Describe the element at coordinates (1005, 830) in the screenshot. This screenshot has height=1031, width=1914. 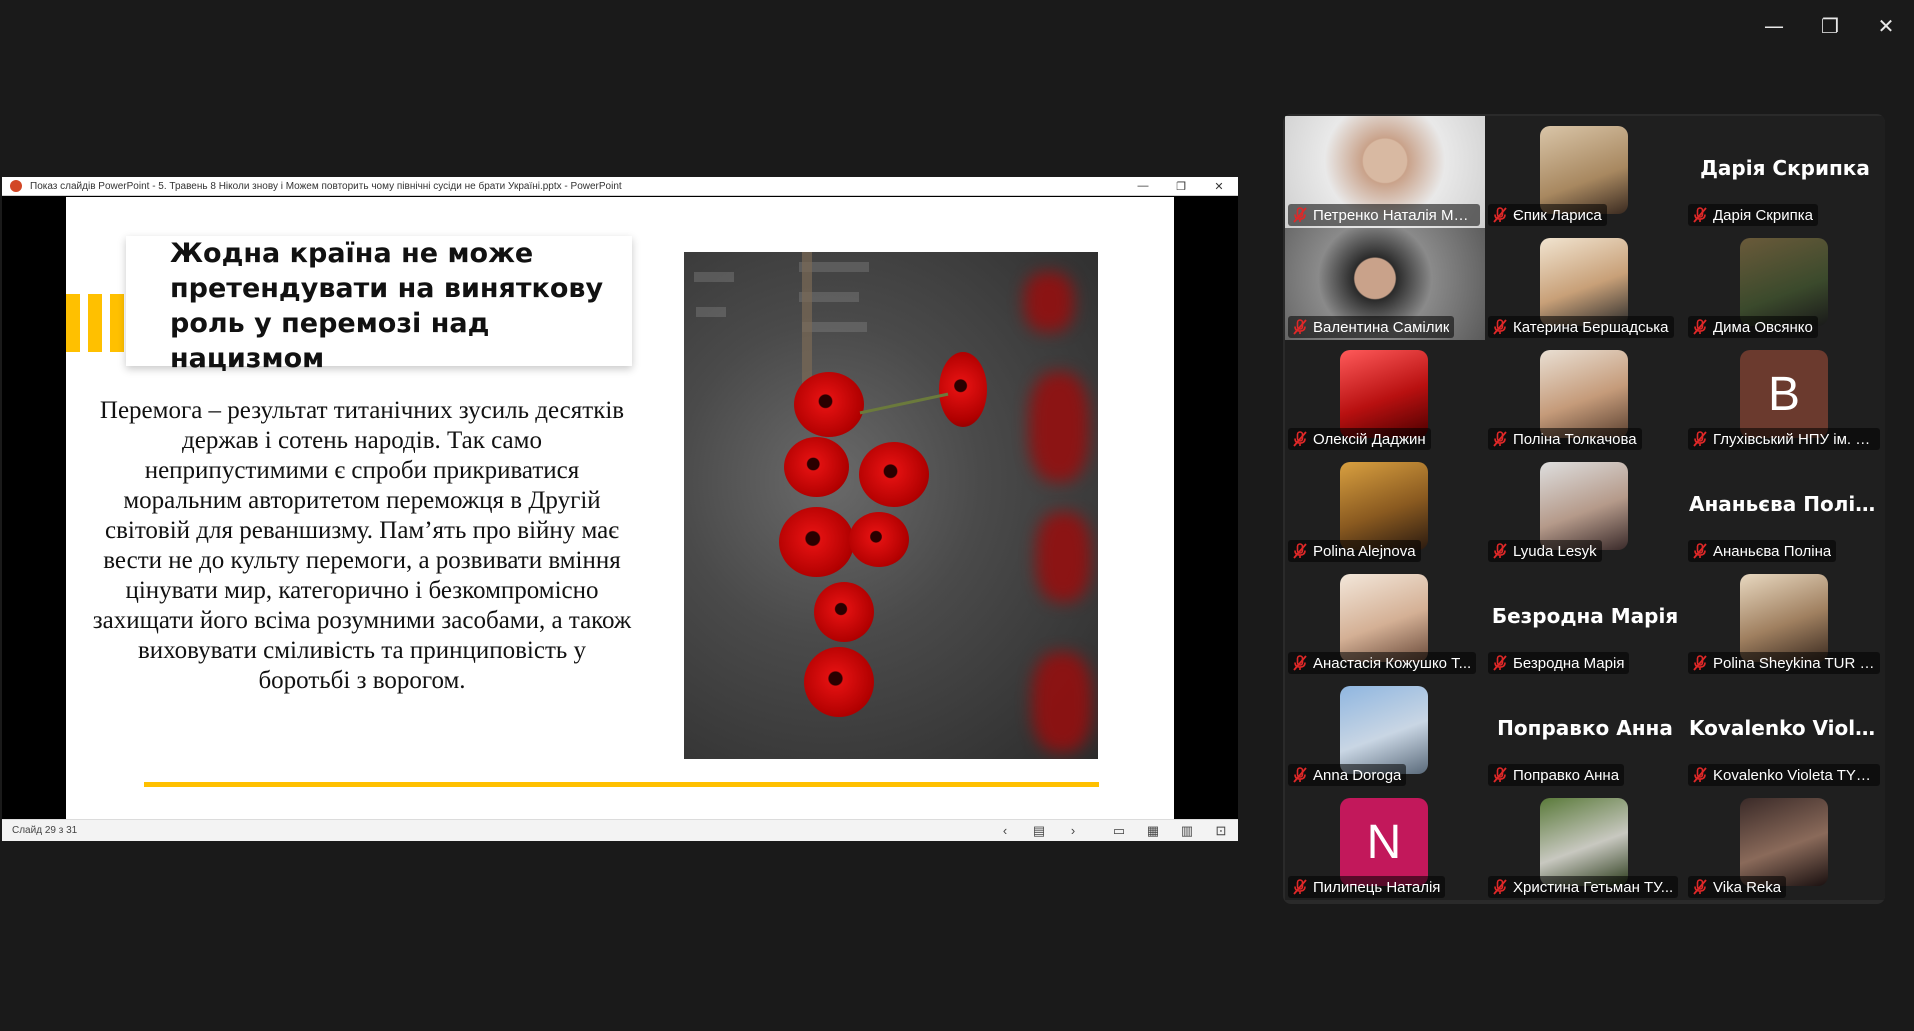
I see `previous-slide-icon: ‹` at that location.